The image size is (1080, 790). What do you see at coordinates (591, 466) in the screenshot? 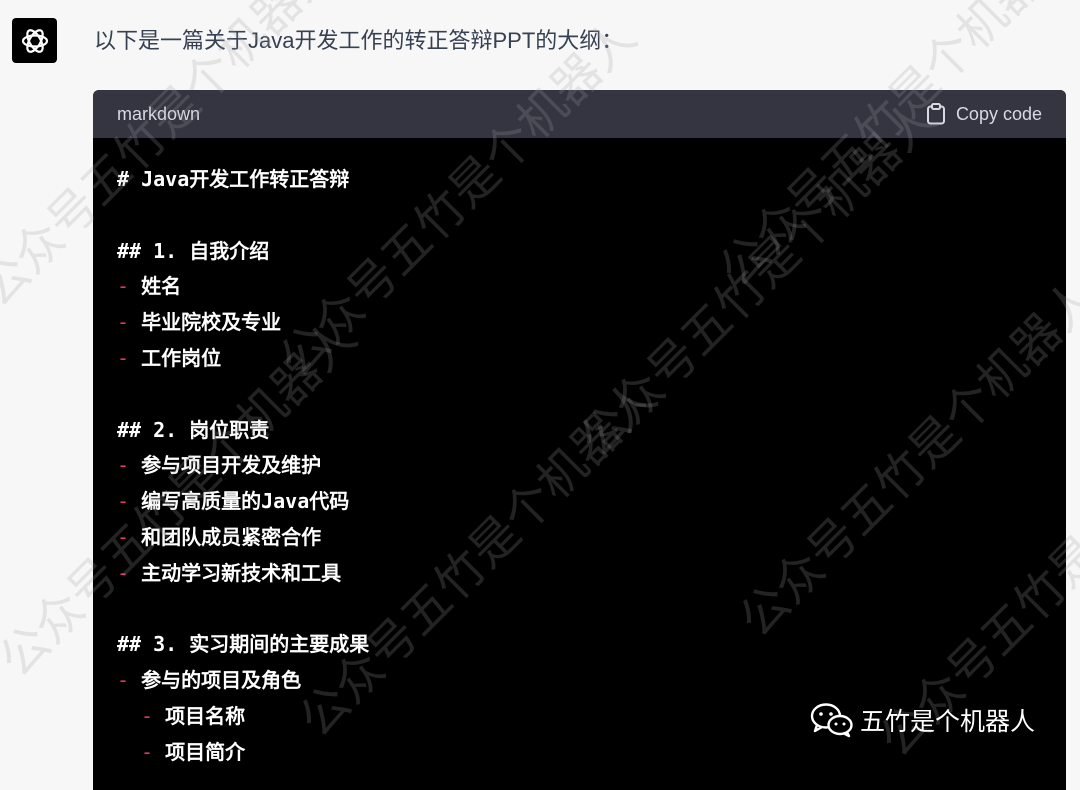
I see `code-line: - 参与项目开发及维护` at bounding box center [591, 466].